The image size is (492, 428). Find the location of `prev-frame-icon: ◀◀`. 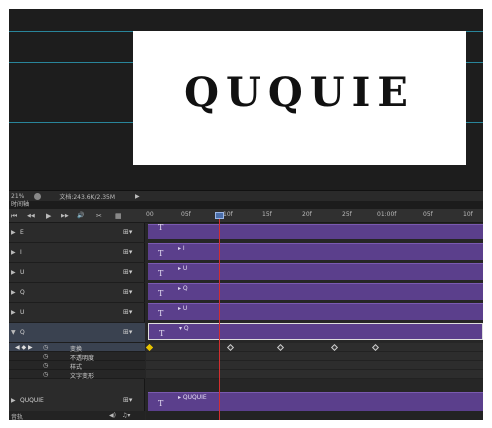

prev-frame-icon: ◀◀ is located at coordinates (31, 216).